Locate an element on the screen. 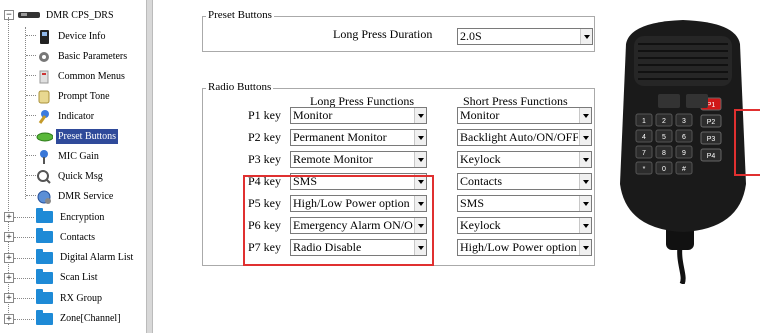  long-press-duration-label: Long Press Duration is located at coordinates (383, 34).